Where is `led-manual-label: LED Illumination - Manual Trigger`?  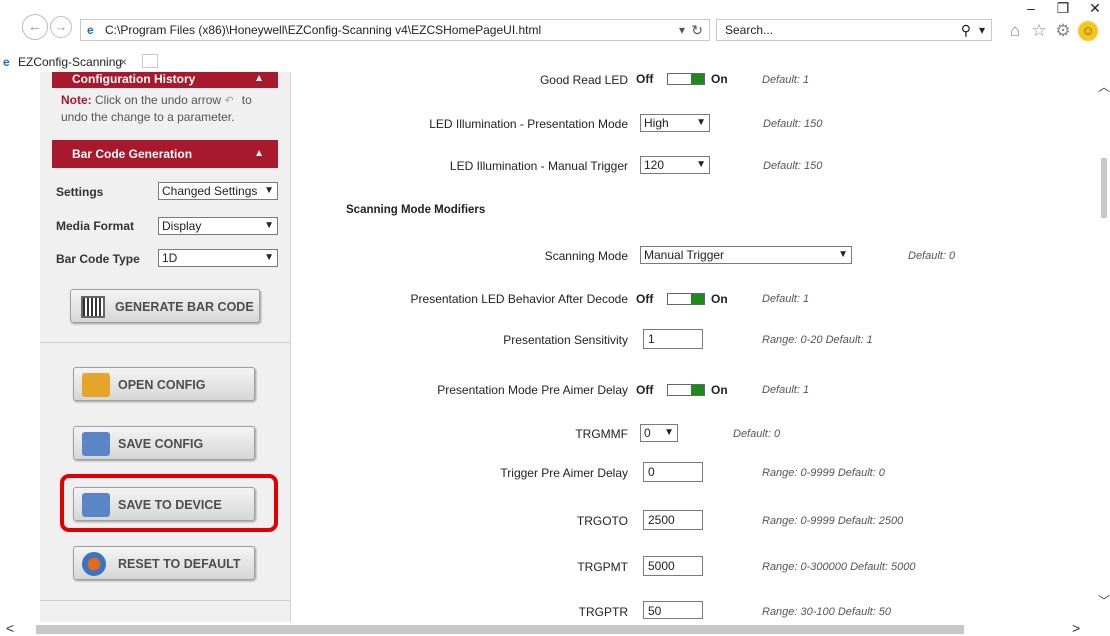
led-manual-label: LED Illumination - Manual Trigger is located at coordinates (538, 166).